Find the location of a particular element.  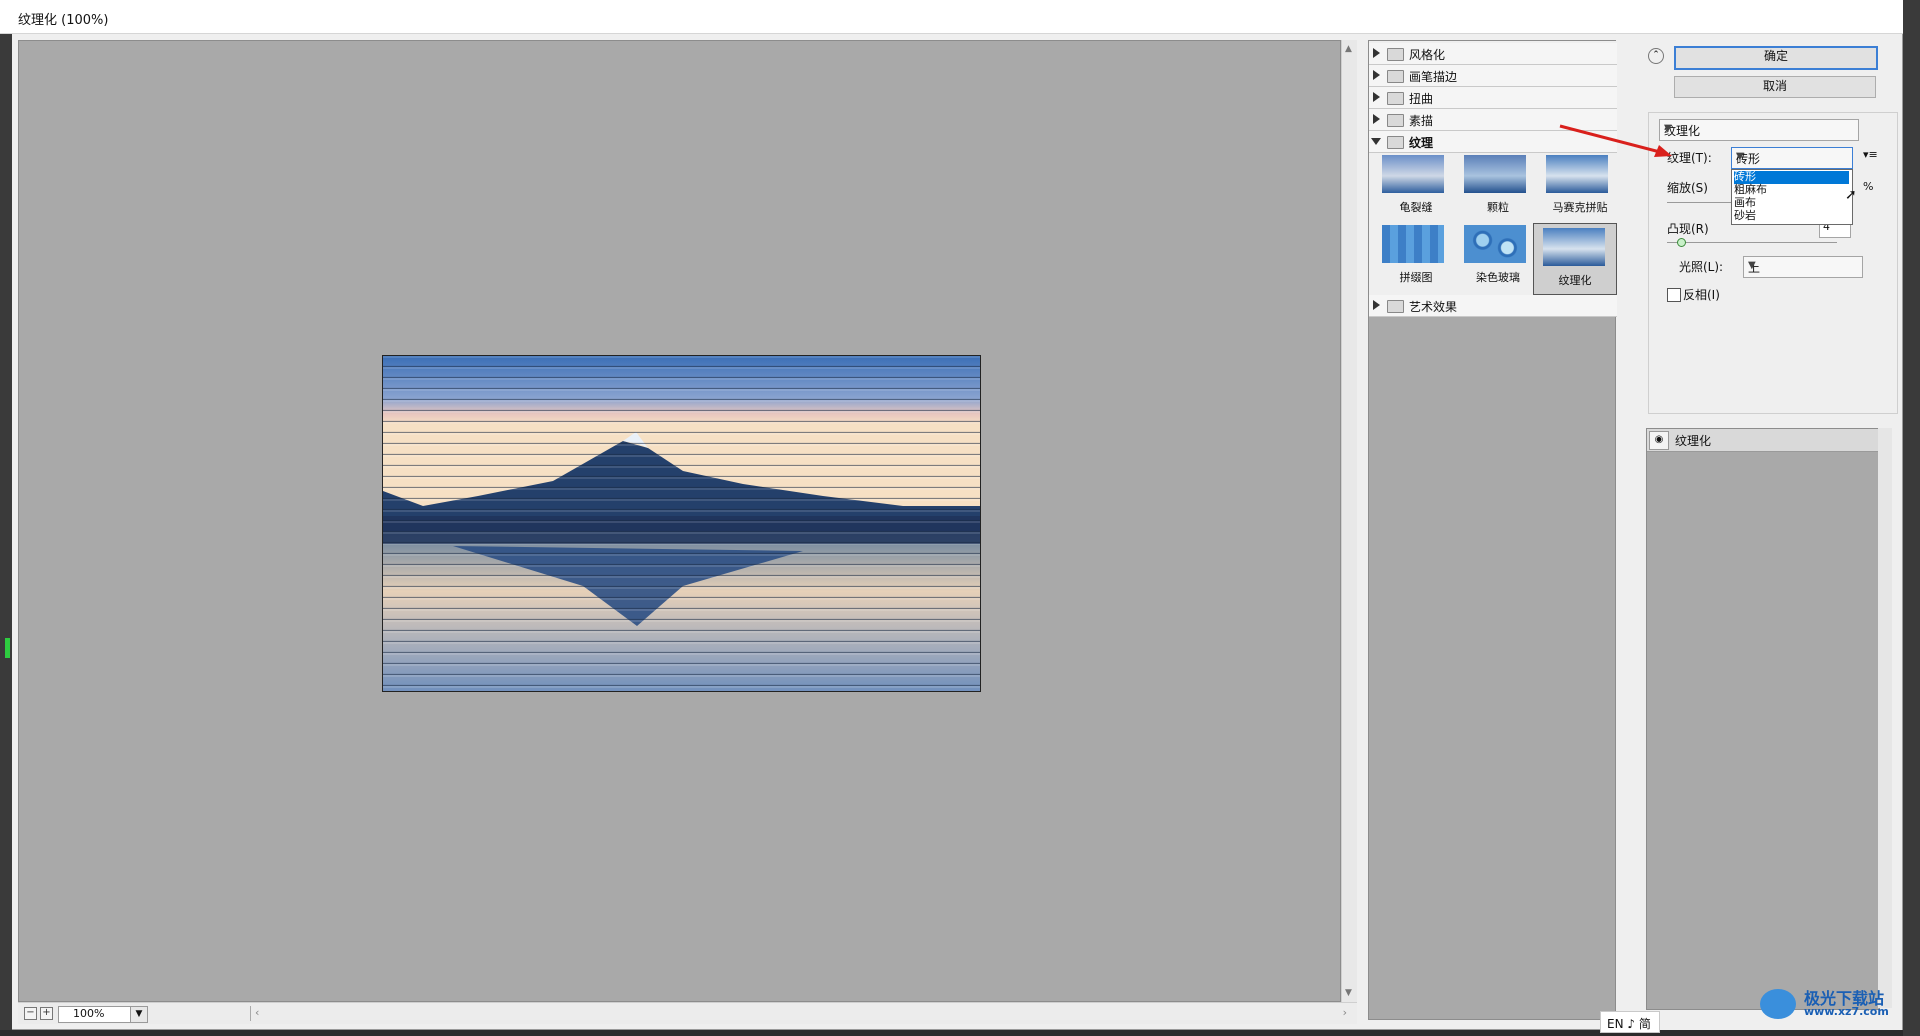

scroll-left-icon: ‹ is located at coordinates (257, 1012).